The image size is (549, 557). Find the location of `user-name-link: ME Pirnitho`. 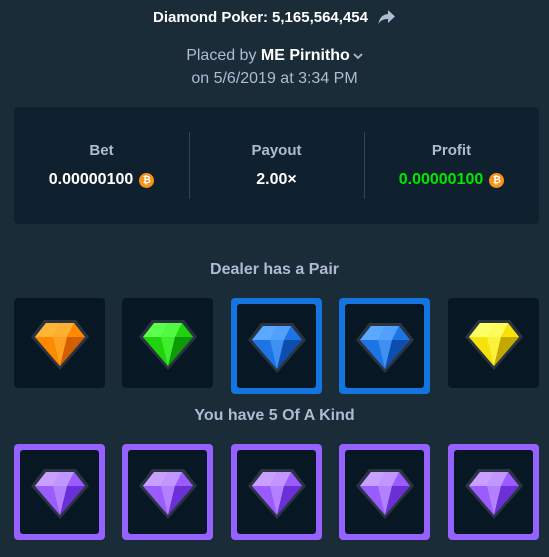

user-name-link: ME Pirnitho is located at coordinates (305, 55).